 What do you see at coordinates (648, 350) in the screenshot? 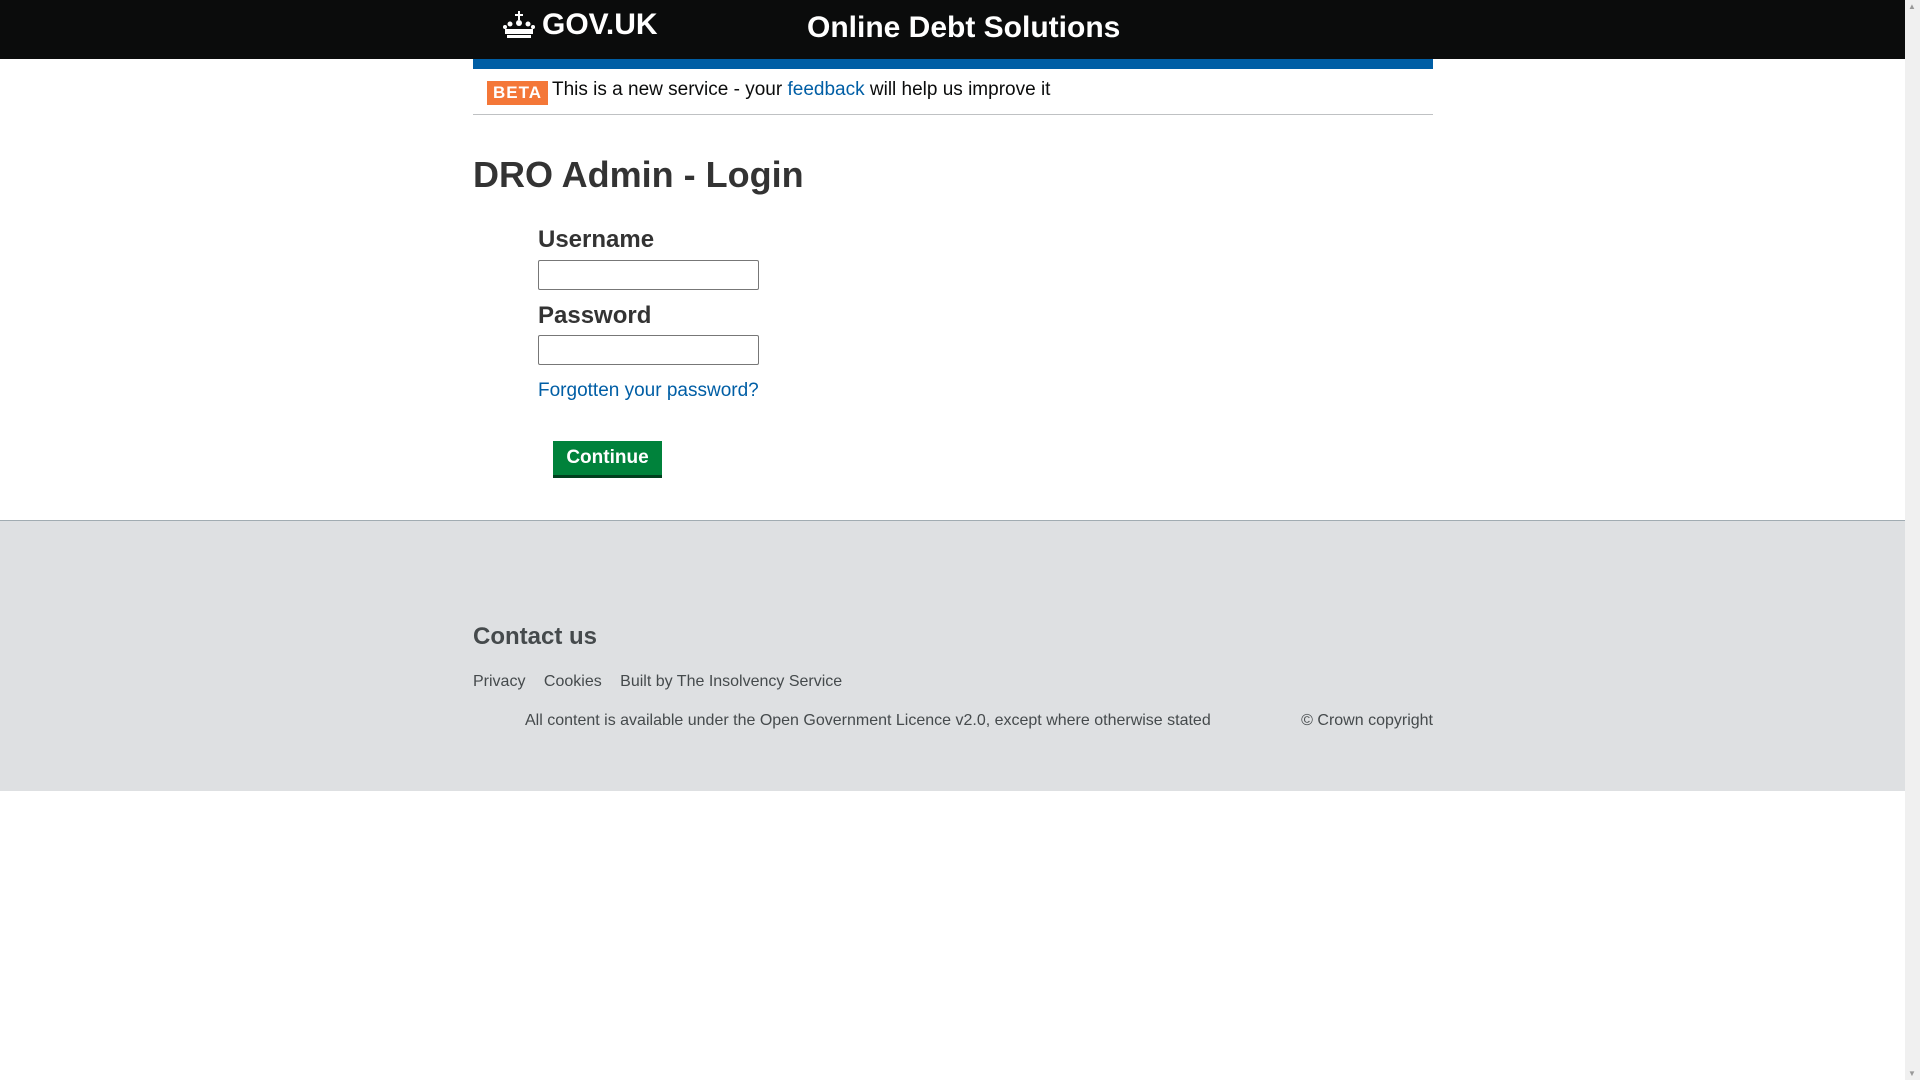
I see `password-input` at bounding box center [648, 350].